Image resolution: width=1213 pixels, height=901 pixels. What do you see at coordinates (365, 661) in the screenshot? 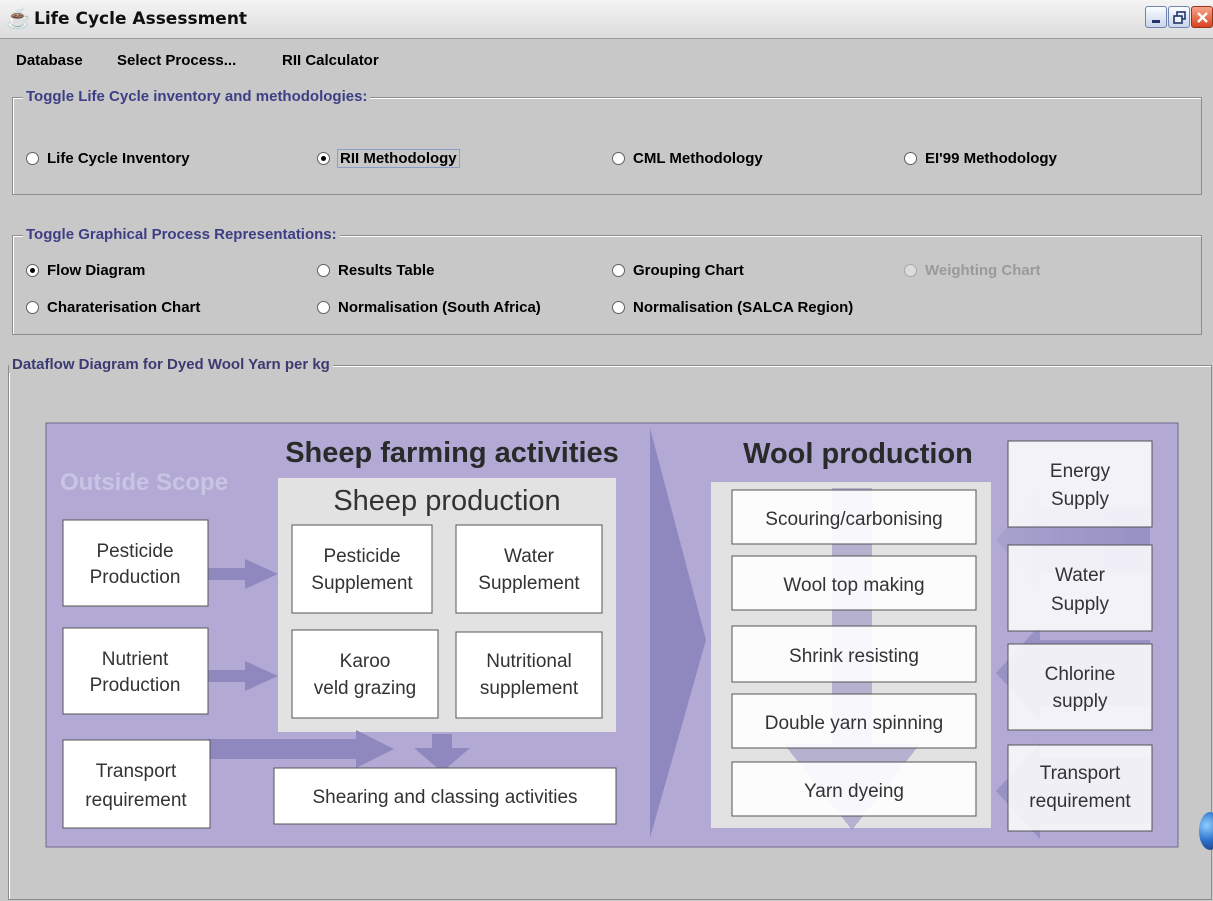
I see `box-label: Karoo` at bounding box center [365, 661].